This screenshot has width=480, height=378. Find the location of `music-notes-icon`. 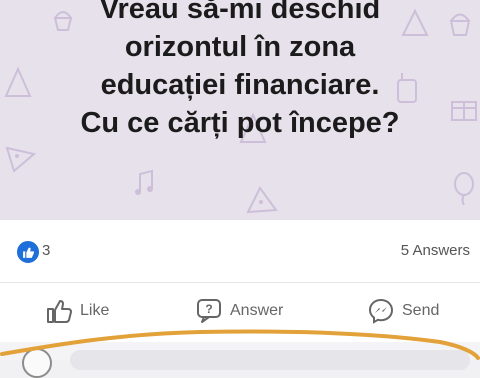

music-notes-icon is located at coordinates (144, 182).